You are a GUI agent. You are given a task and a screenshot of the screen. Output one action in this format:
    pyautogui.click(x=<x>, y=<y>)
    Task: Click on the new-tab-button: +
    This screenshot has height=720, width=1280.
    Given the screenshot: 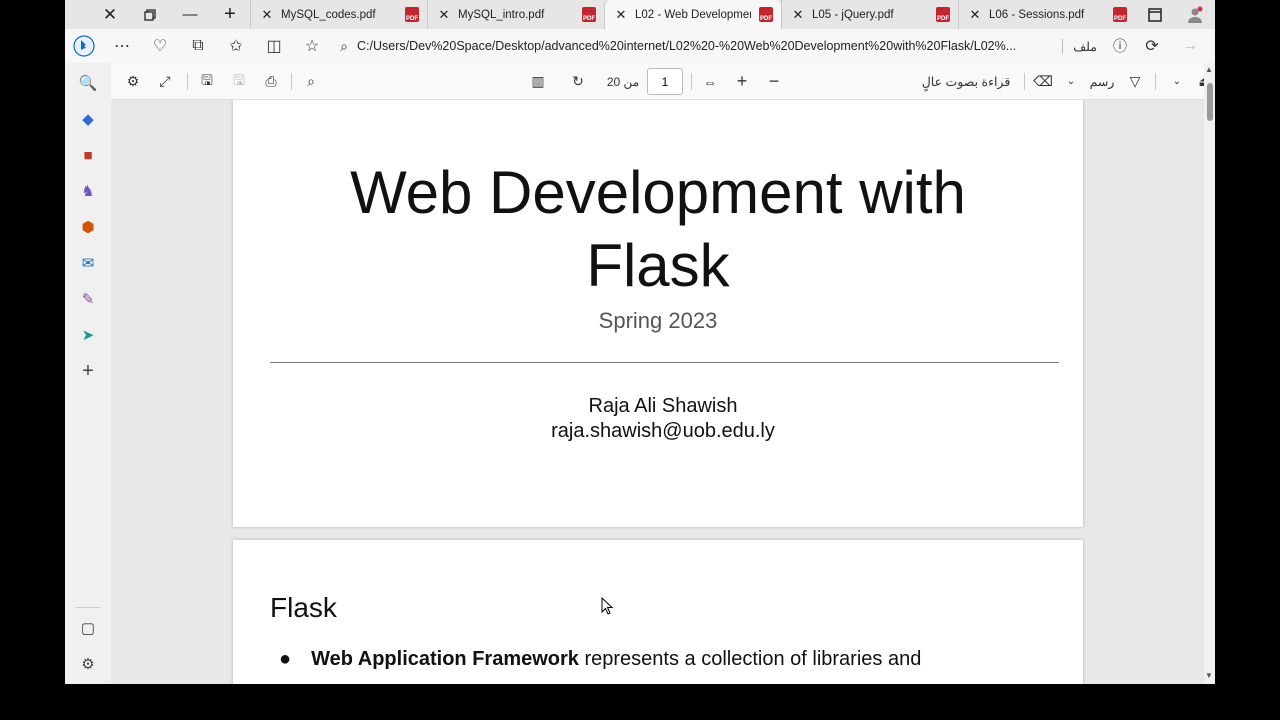 What is the action you would take?
    pyautogui.click(x=230, y=14)
    